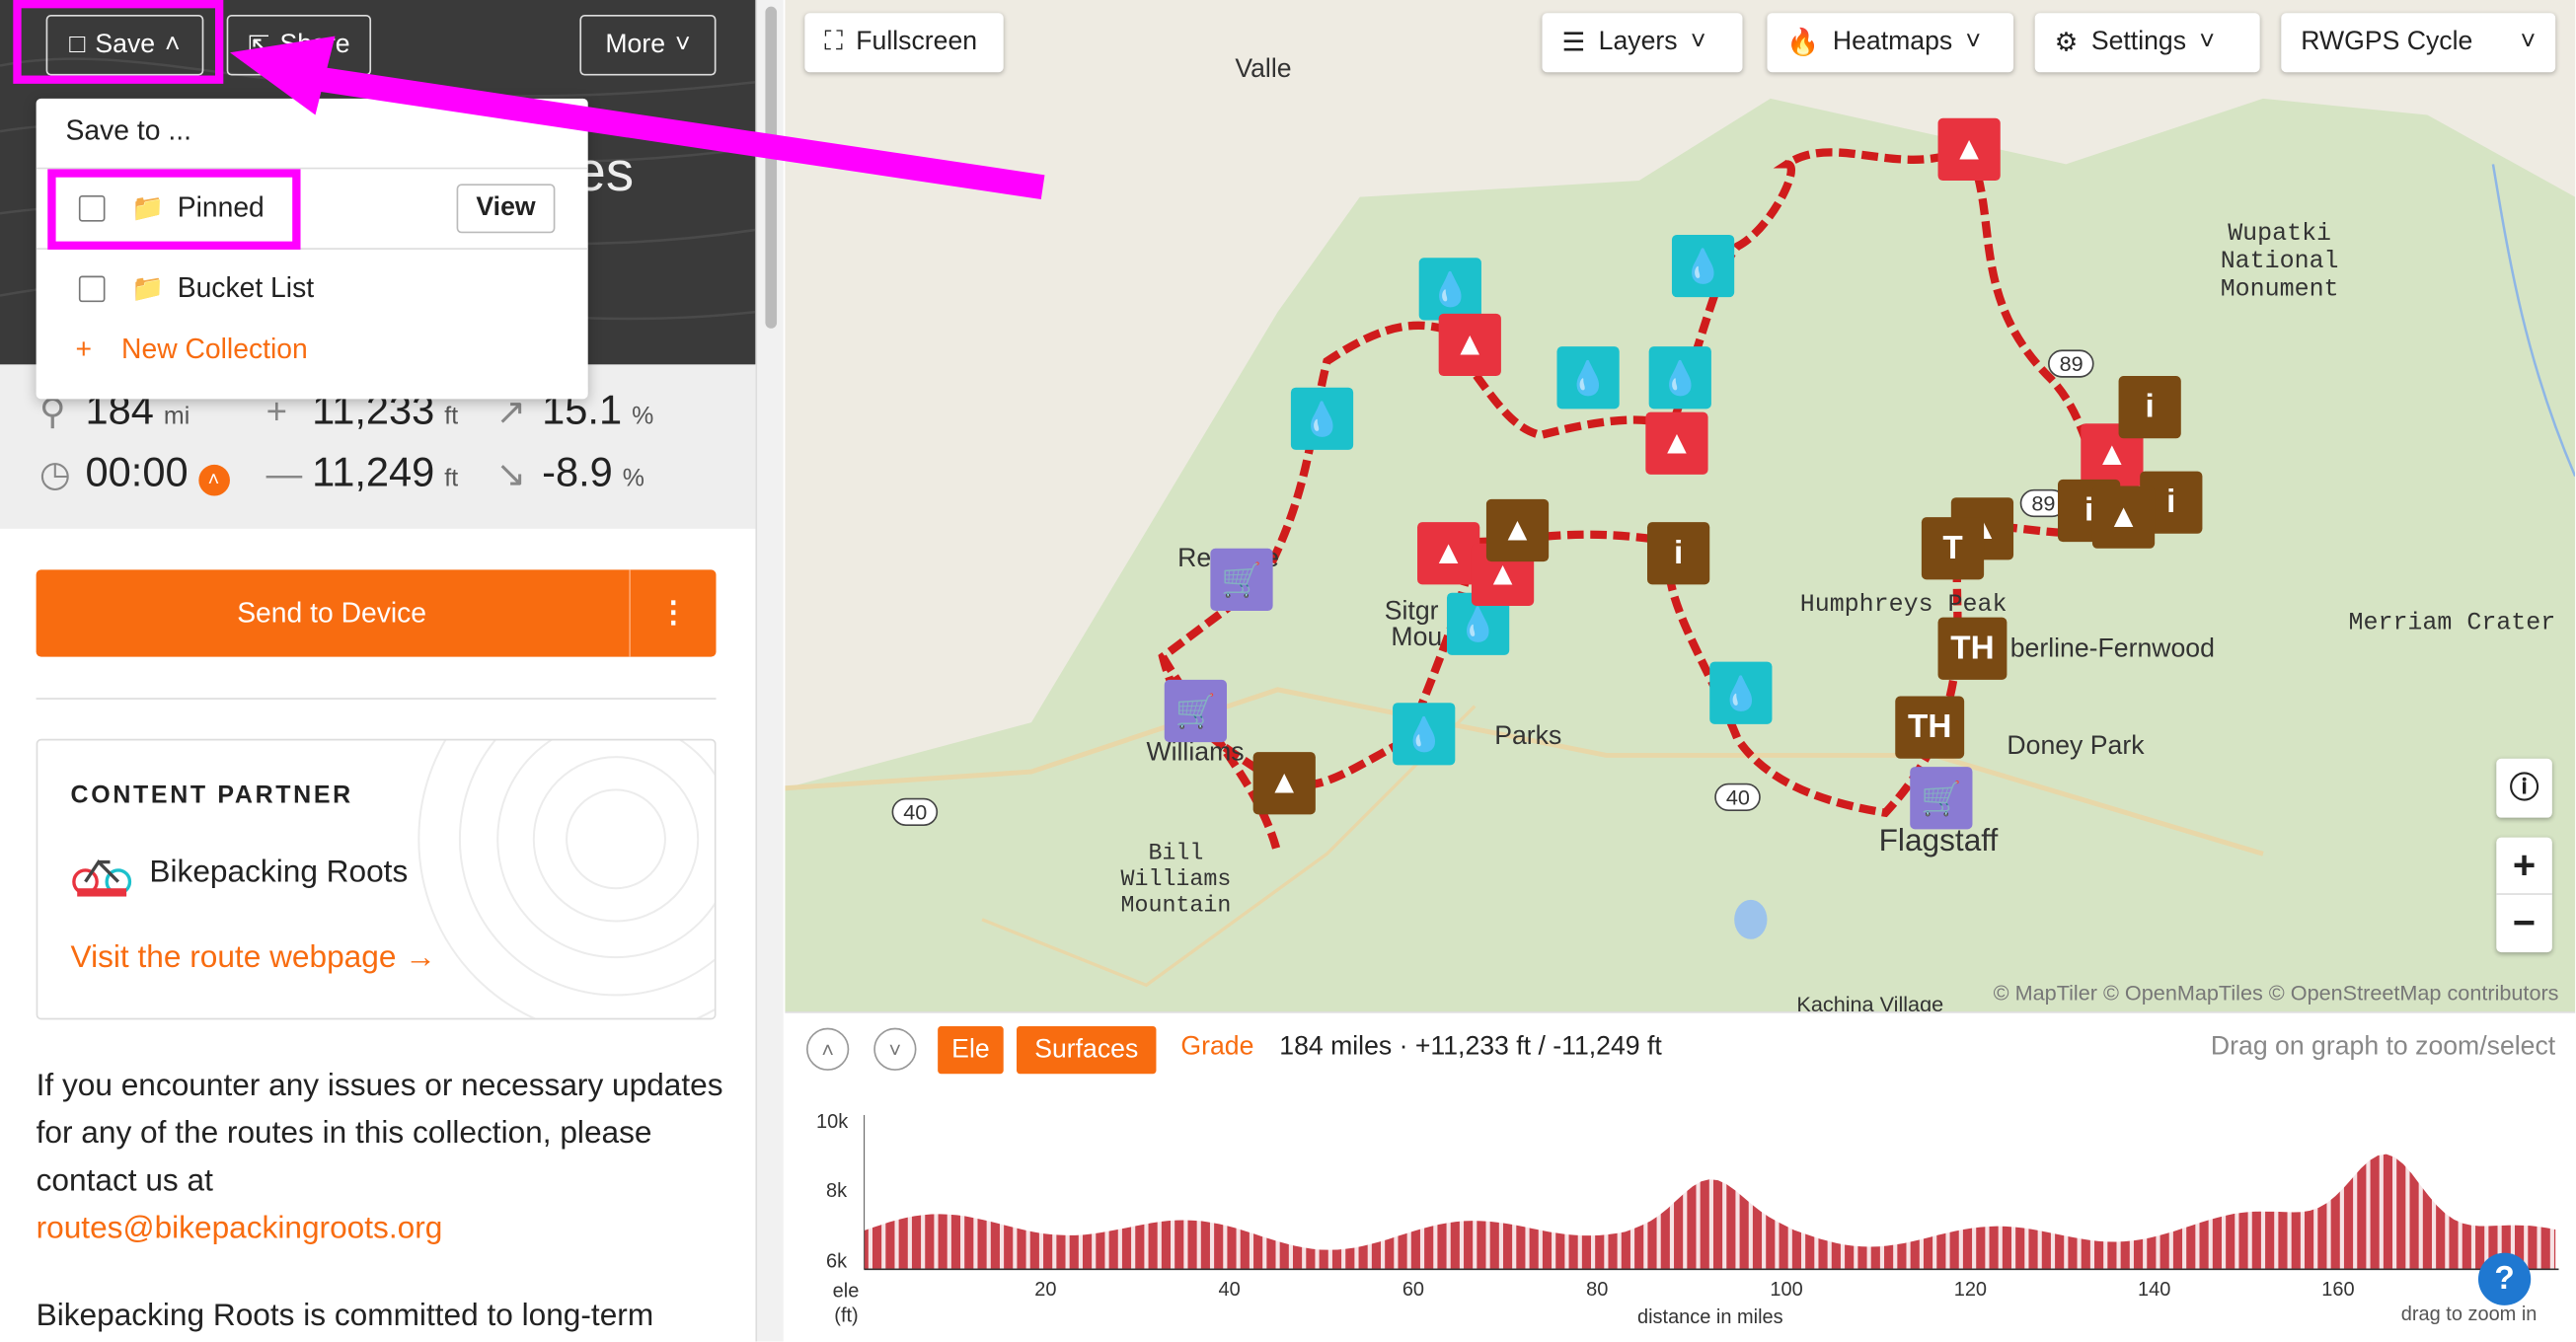 This screenshot has height=1342, width=2576. Describe the element at coordinates (2452, 623) in the screenshot. I see `label-merriam-crater: Merriam Crater` at that location.